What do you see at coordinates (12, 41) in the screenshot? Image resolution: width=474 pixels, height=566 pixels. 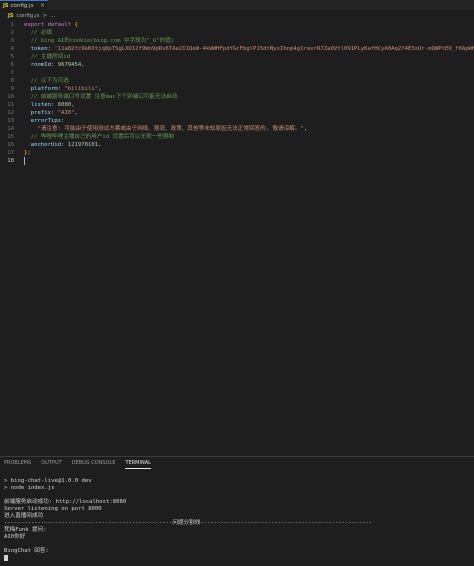 I see `line-number: 3` at bounding box center [12, 41].